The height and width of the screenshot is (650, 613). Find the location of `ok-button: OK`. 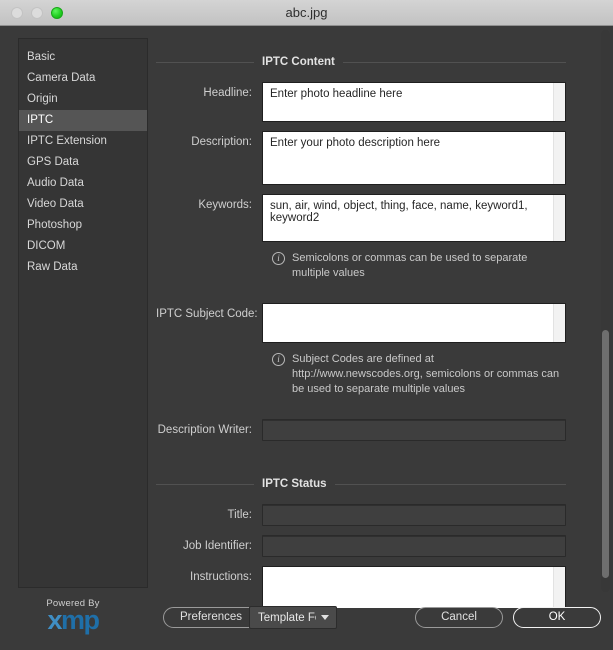

ok-button: OK is located at coordinates (557, 617).